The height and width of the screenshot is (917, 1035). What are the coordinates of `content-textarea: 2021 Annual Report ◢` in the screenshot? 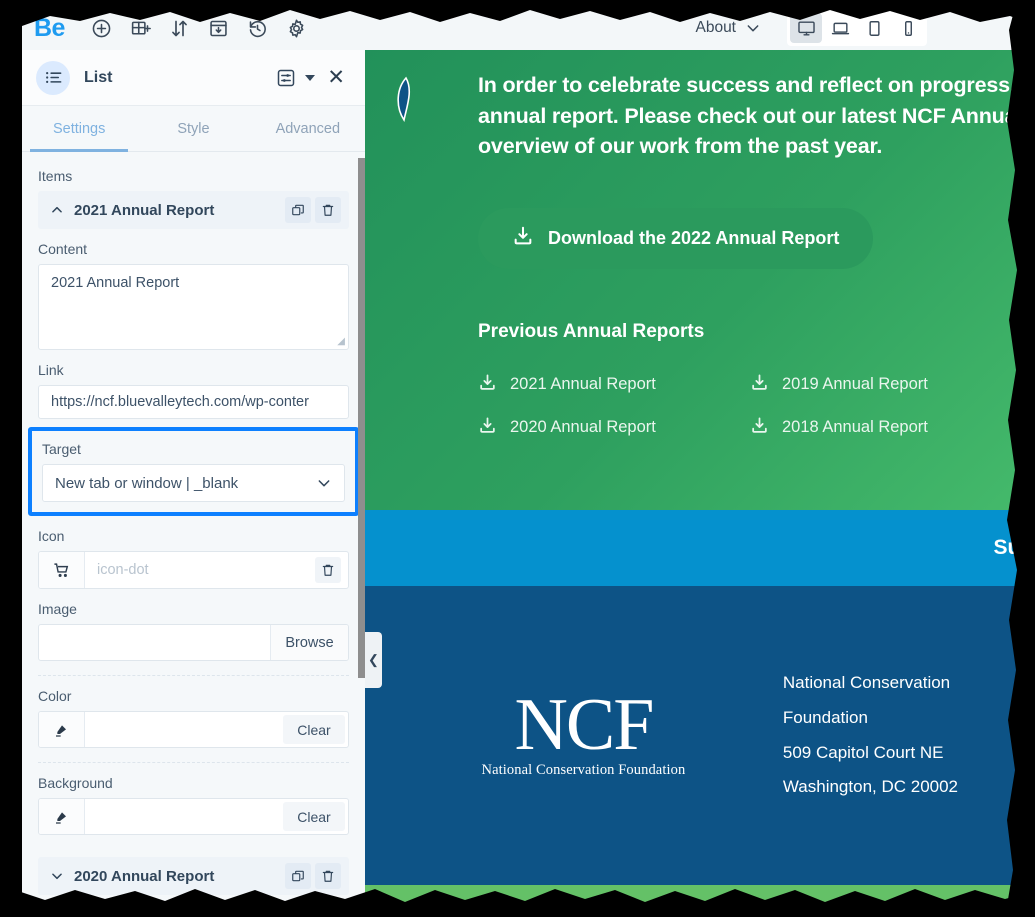 It's located at (193, 307).